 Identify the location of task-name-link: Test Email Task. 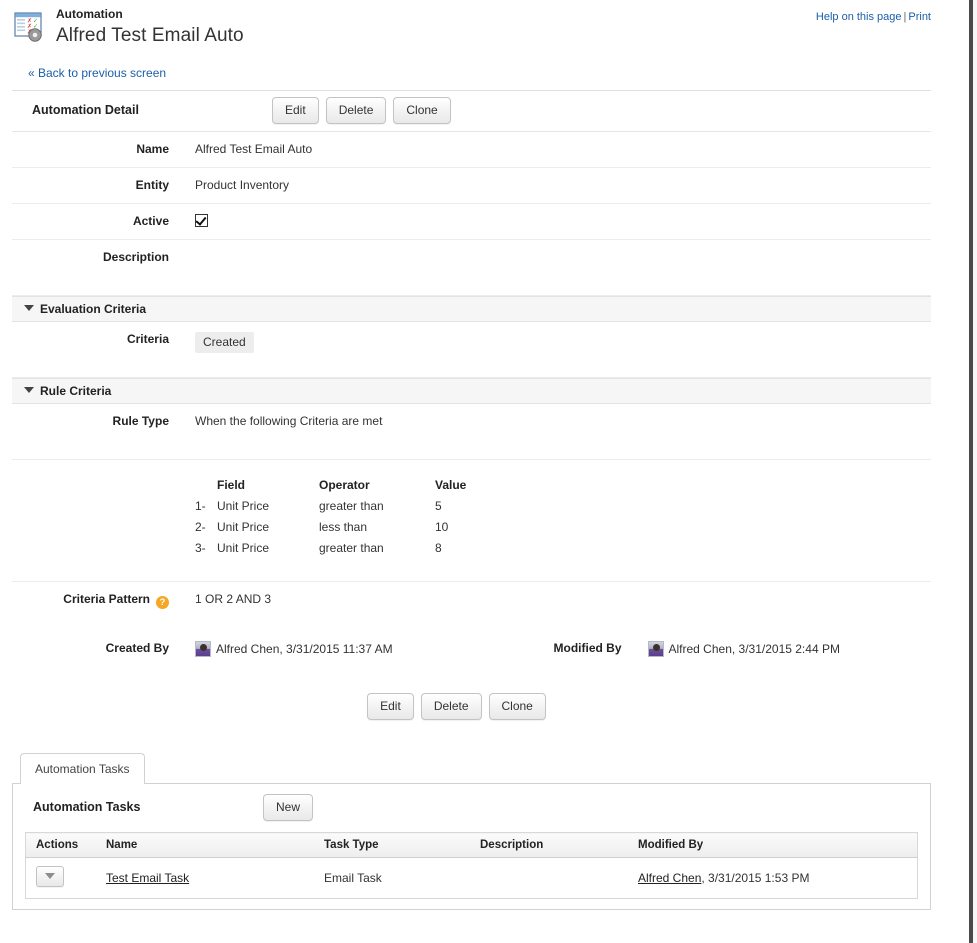
(147, 878).